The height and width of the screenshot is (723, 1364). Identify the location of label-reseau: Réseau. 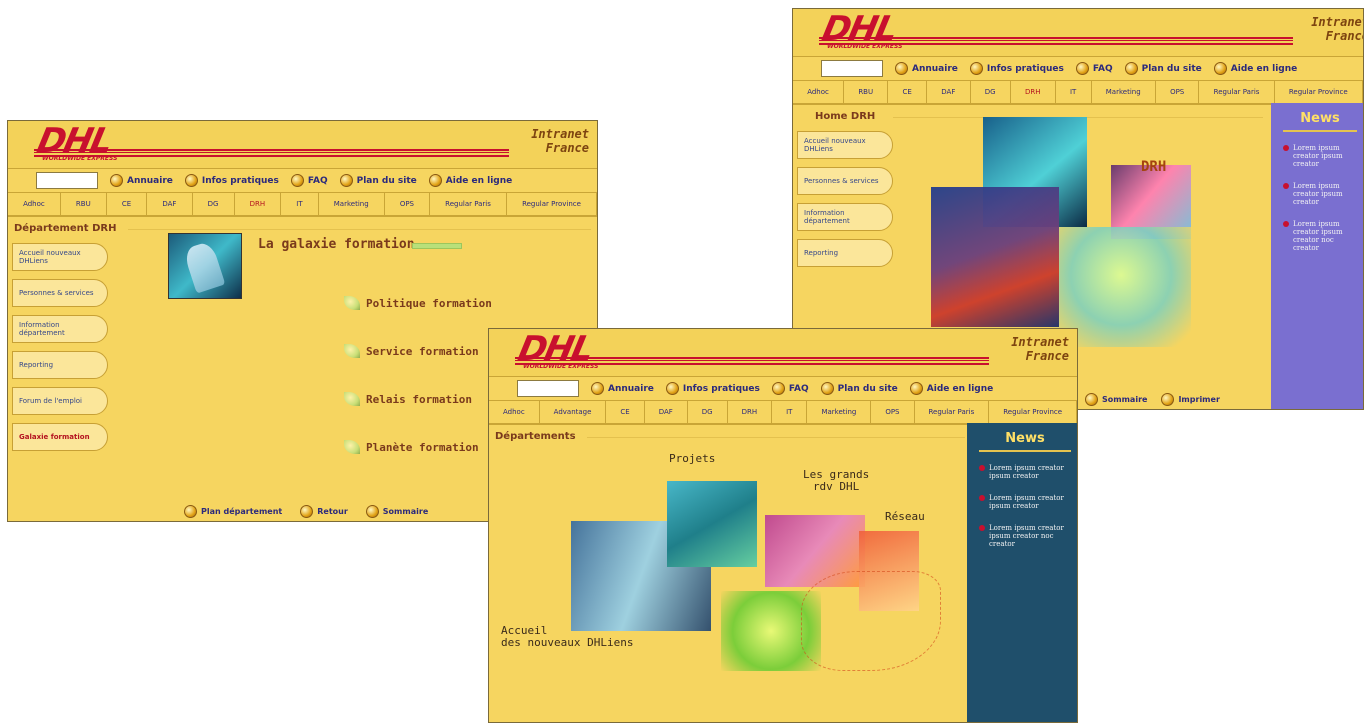
(905, 517).